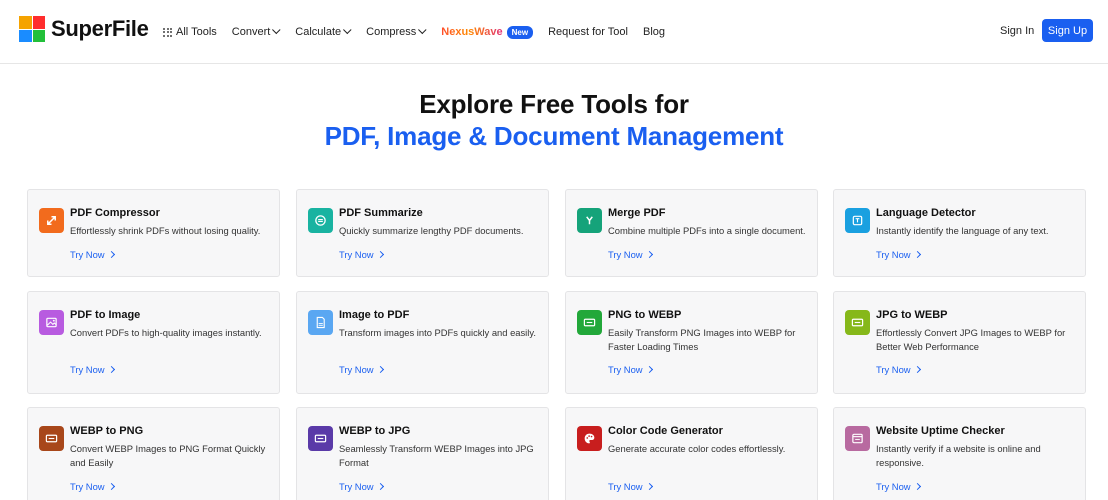 The height and width of the screenshot is (500, 1108). I want to click on grid-icon, so click(167, 32).